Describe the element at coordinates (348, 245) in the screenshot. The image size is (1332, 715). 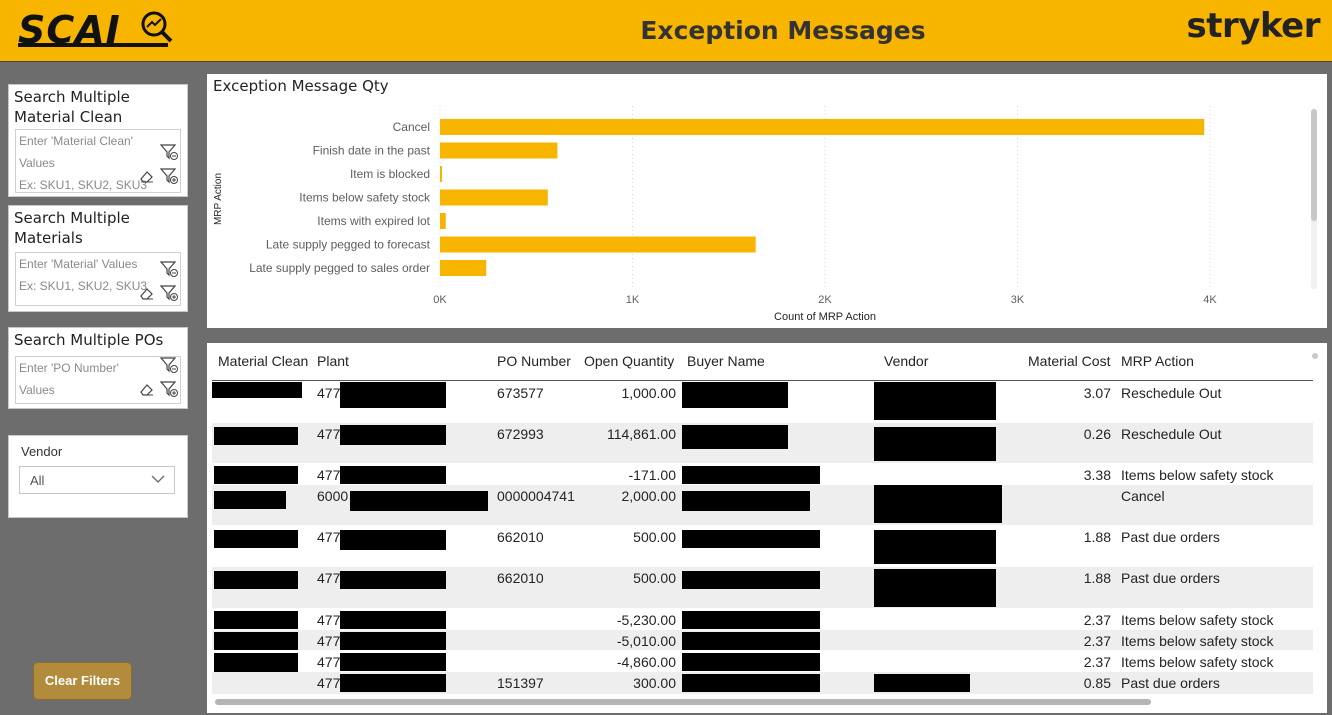
I see `category-label: Late supply pegged to forecast` at that location.